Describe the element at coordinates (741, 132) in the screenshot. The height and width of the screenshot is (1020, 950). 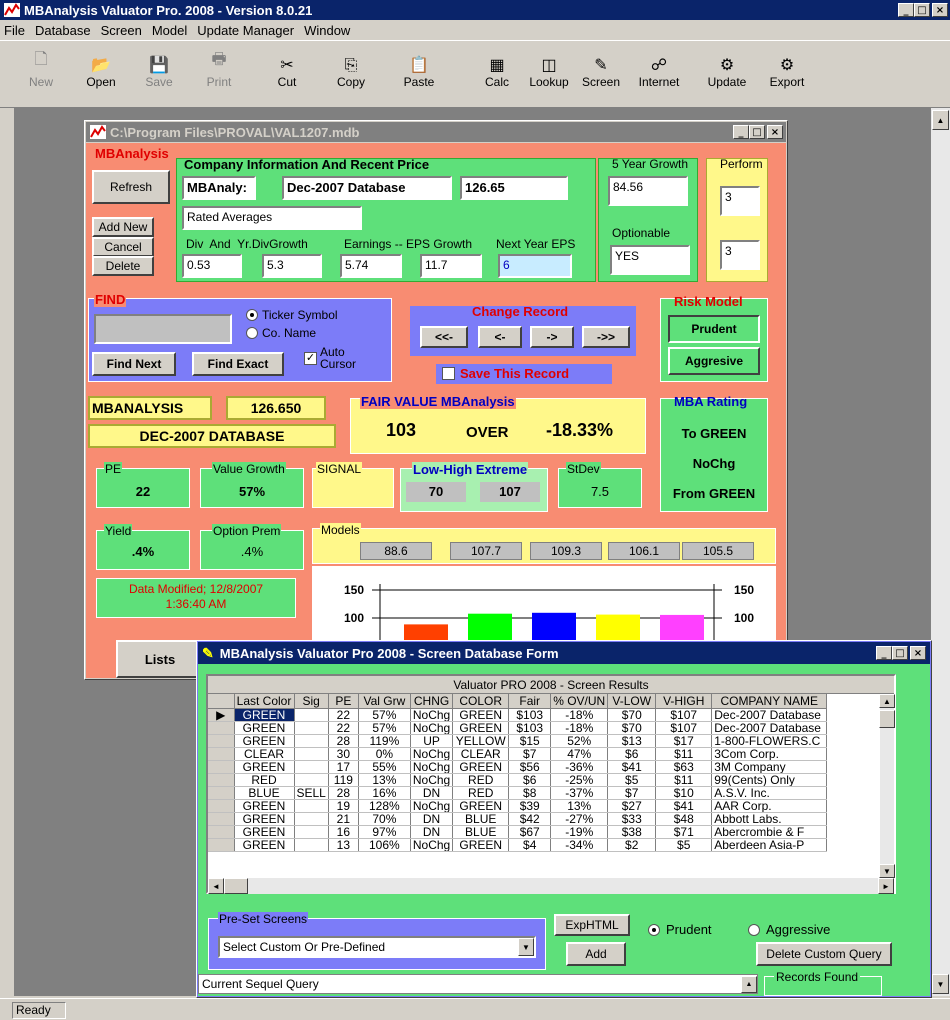
I see `db-minimize-icon: _` at that location.